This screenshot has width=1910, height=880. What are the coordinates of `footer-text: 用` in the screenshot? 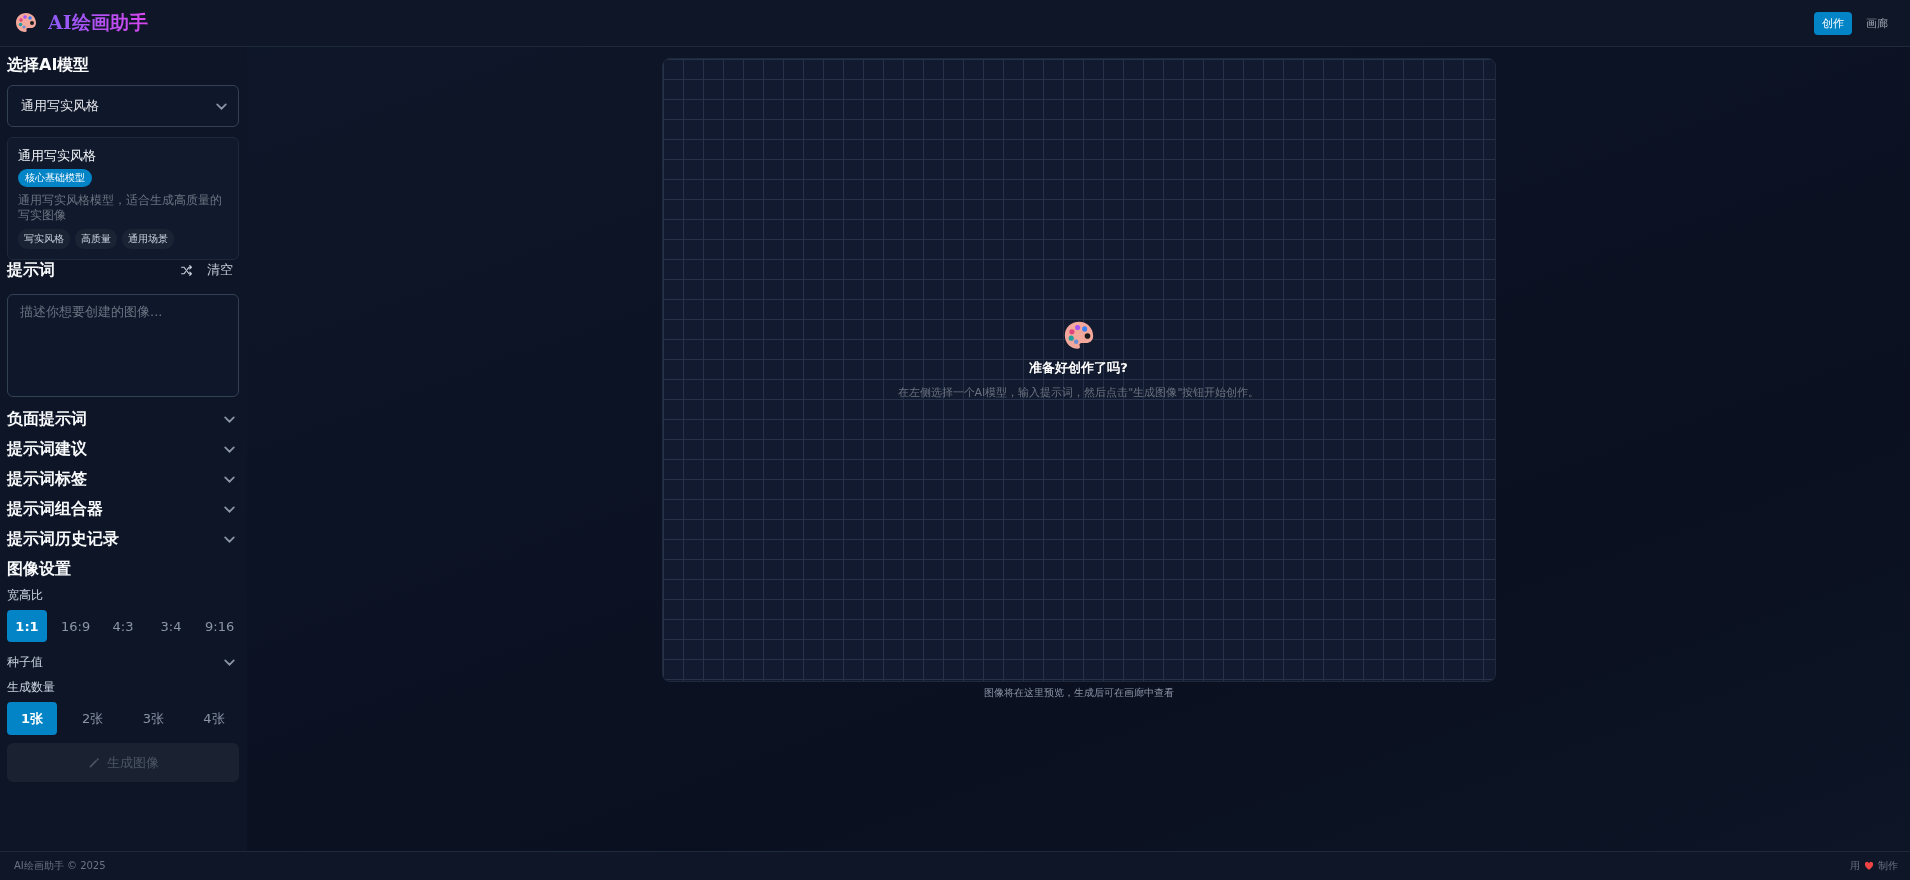 It's located at (1855, 866).